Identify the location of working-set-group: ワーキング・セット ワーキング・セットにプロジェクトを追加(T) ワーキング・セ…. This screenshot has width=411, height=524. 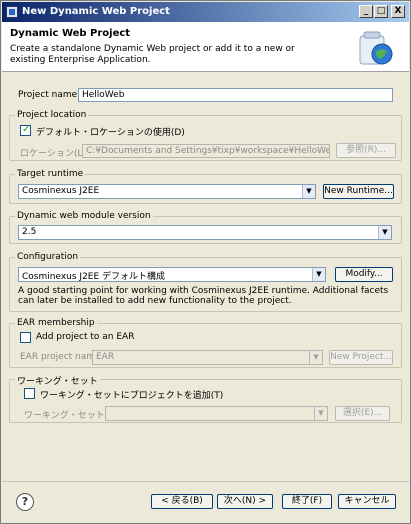
(205, 398).